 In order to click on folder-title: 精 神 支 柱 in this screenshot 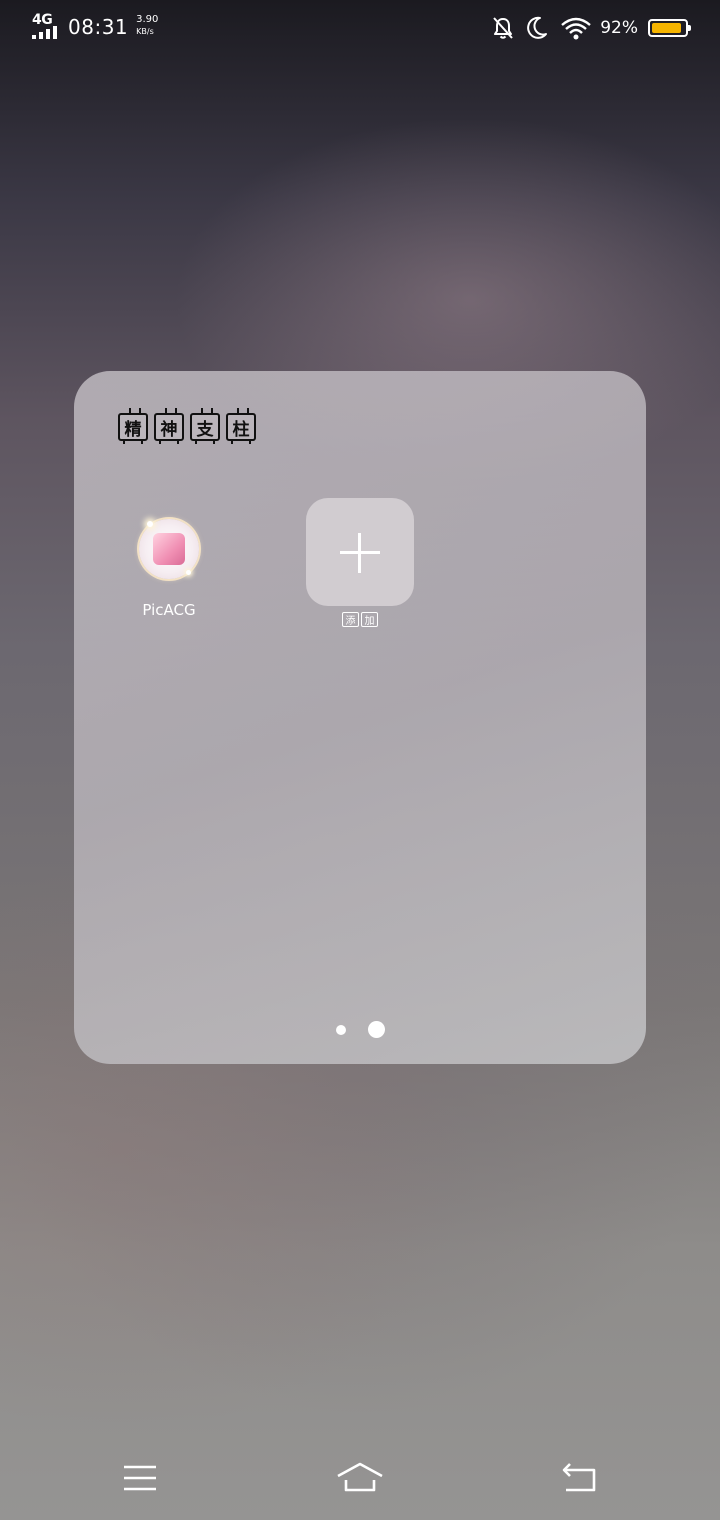, I will do `click(190, 428)`.